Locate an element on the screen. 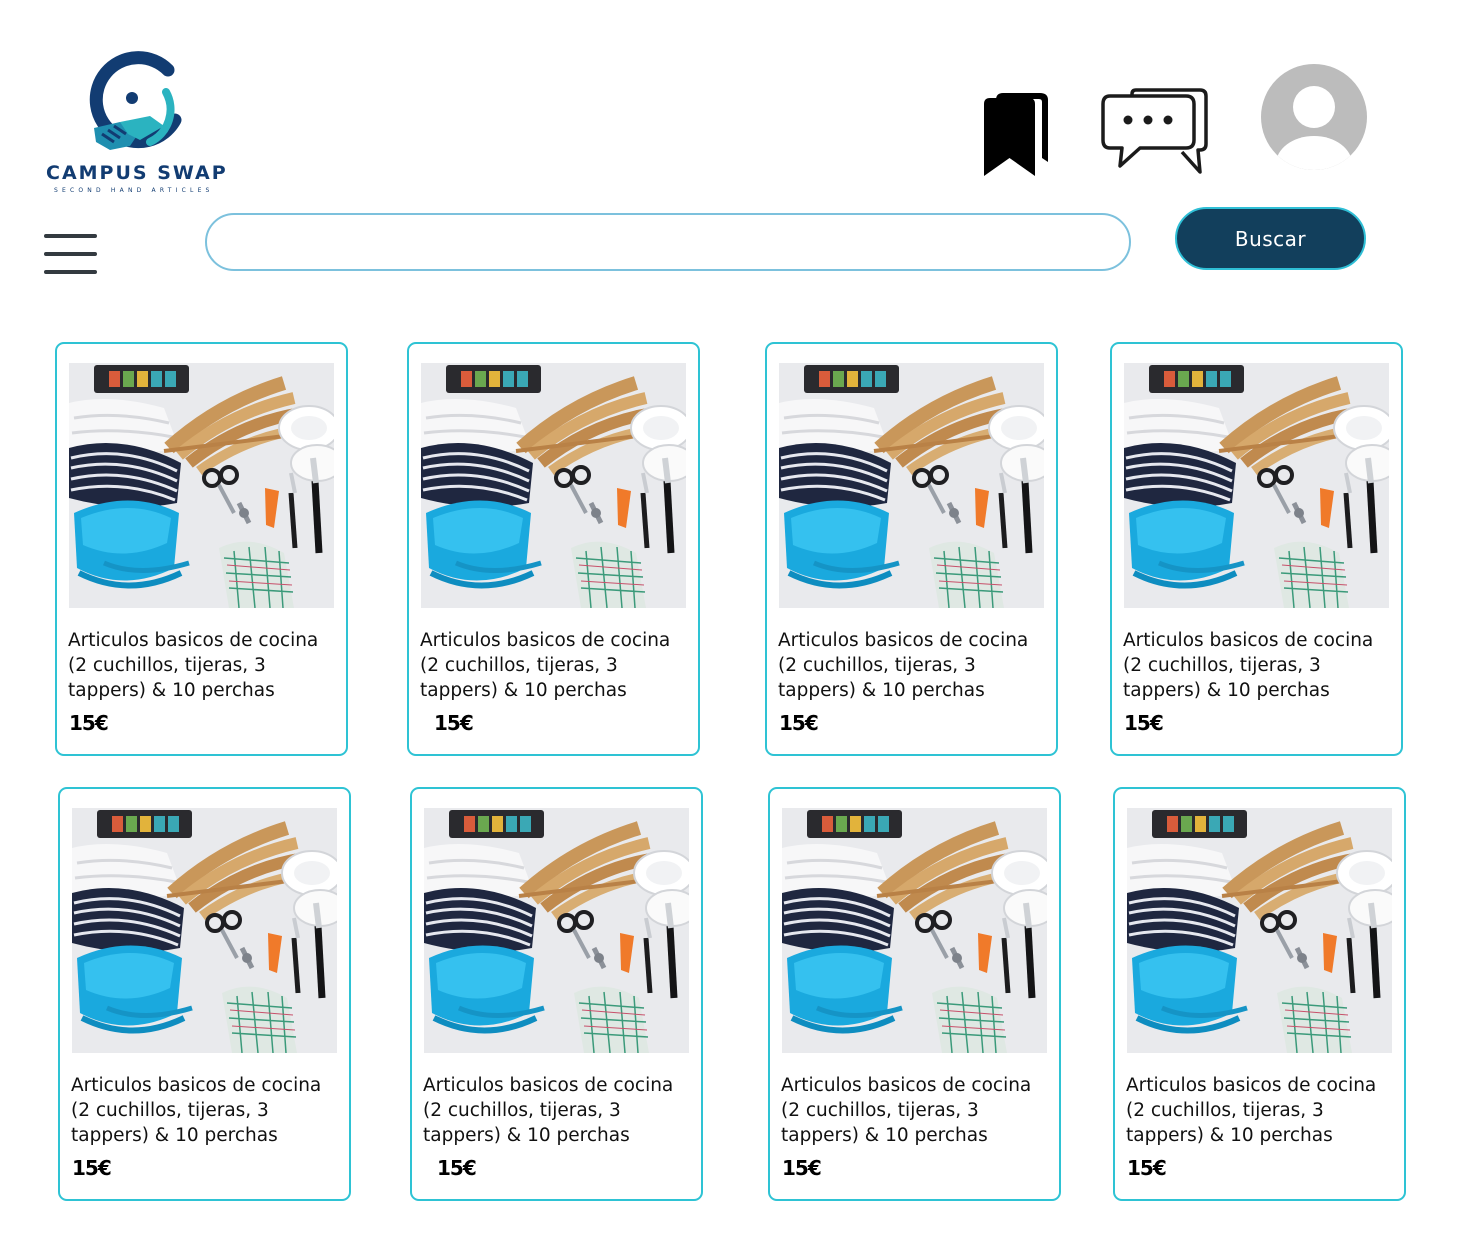 This screenshot has width=1474, height=1250. user-avatar is located at coordinates (1314, 119).